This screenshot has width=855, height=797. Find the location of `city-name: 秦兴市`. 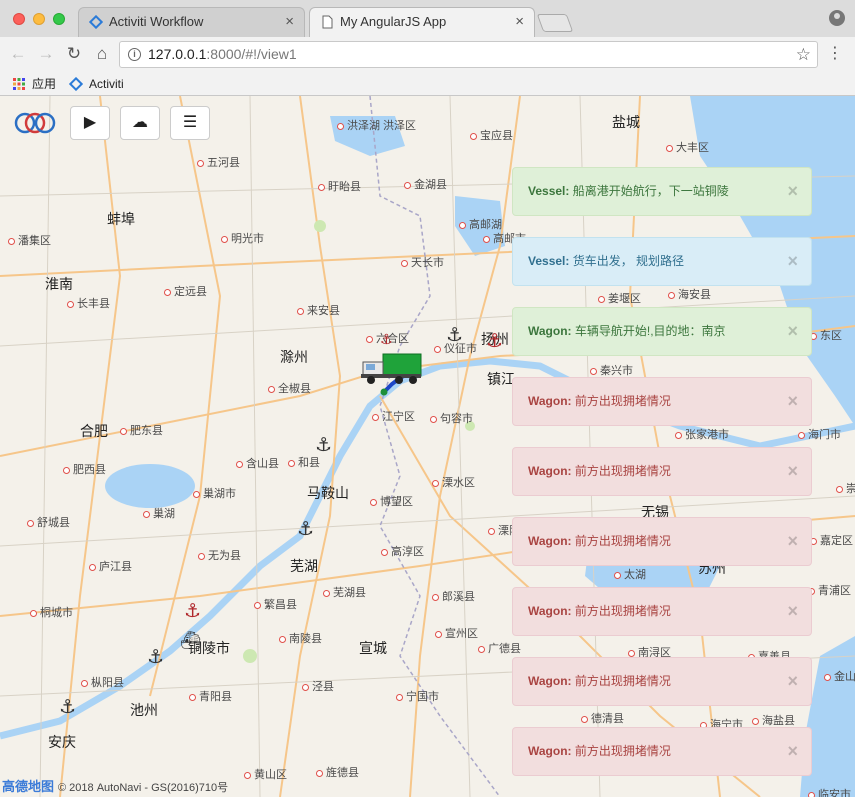

city-name: 秦兴市 is located at coordinates (616, 371).